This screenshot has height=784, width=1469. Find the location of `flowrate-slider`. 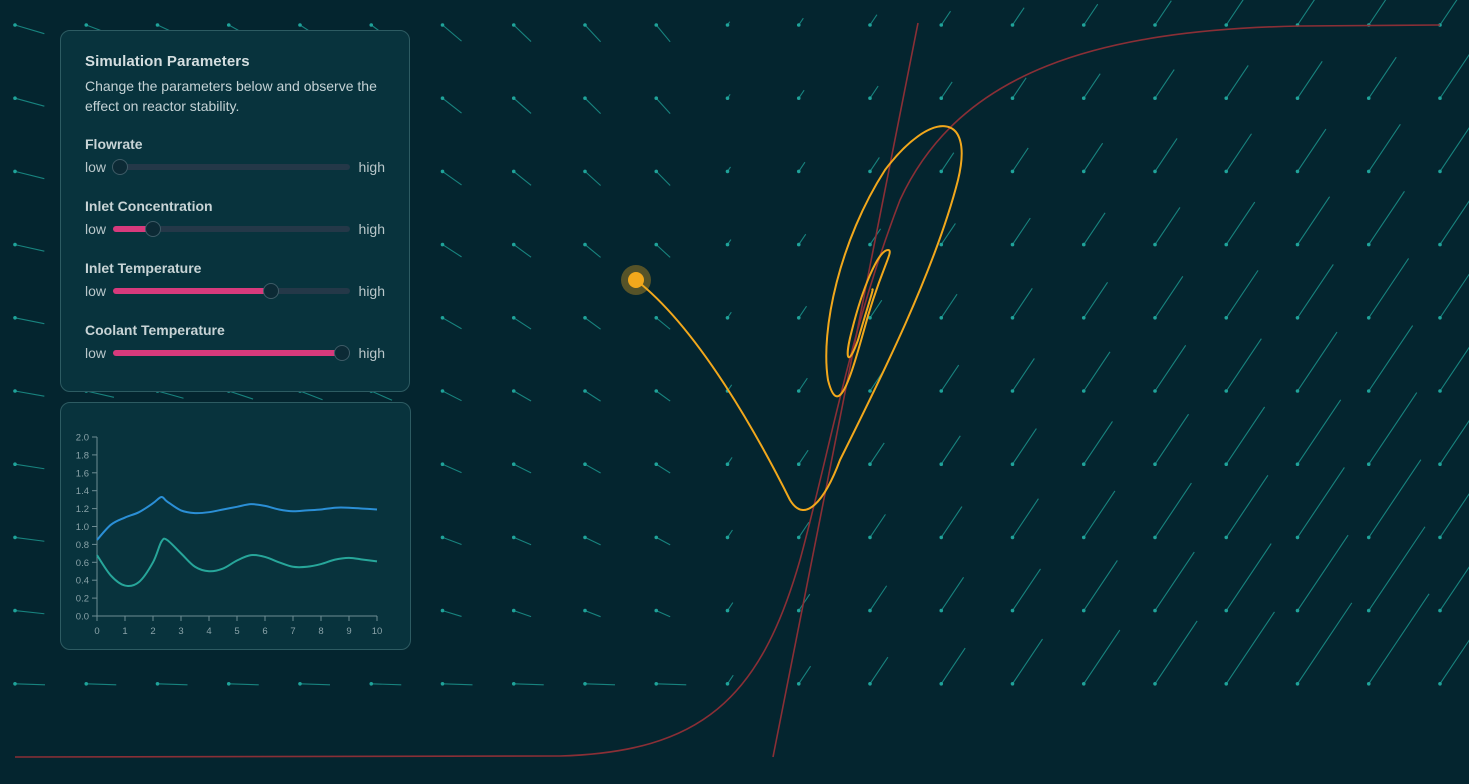

flowrate-slider is located at coordinates (230, 167).